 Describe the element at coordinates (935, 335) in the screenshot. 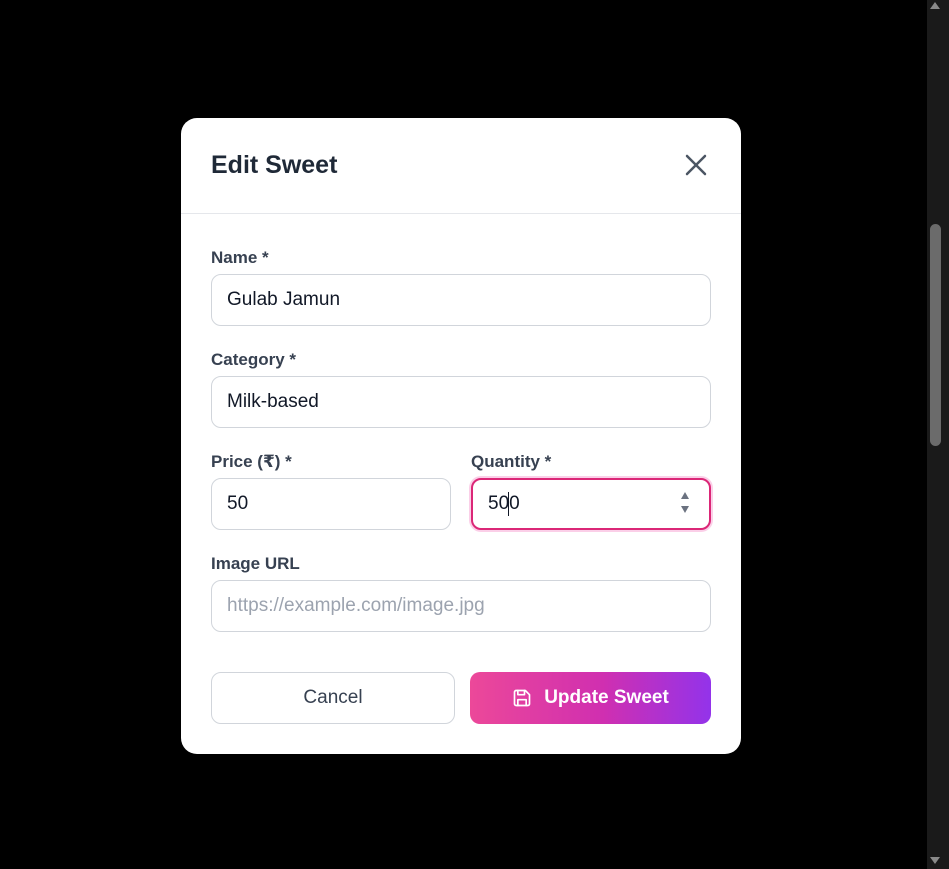

I see `scrollbar-thumb` at that location.